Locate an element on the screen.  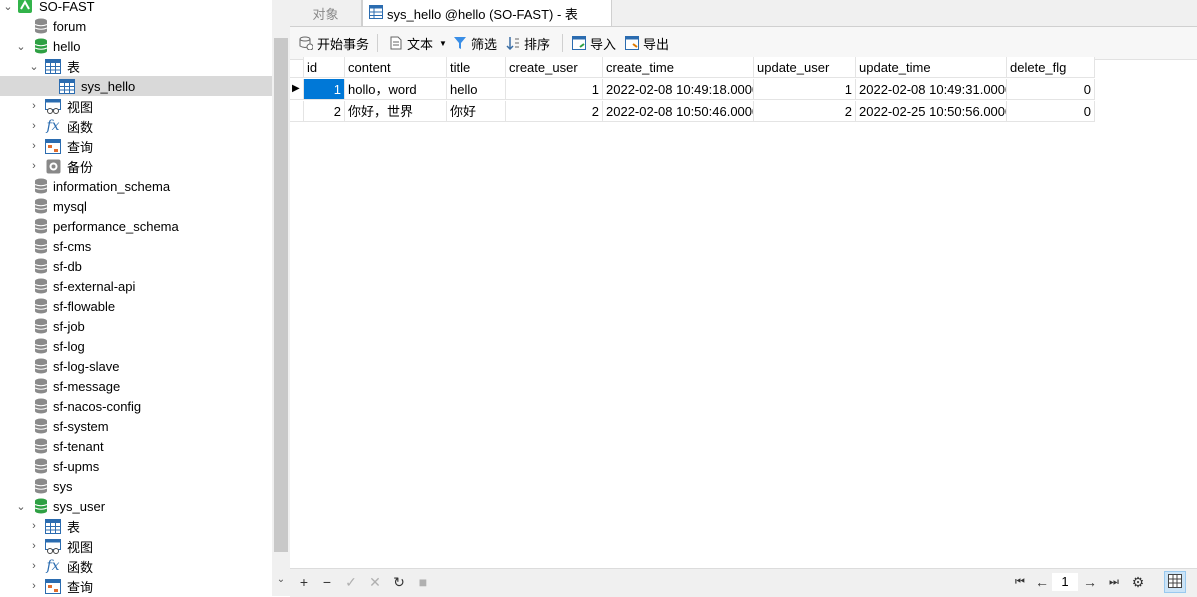
document-icon is located at coordinates (396, 43).